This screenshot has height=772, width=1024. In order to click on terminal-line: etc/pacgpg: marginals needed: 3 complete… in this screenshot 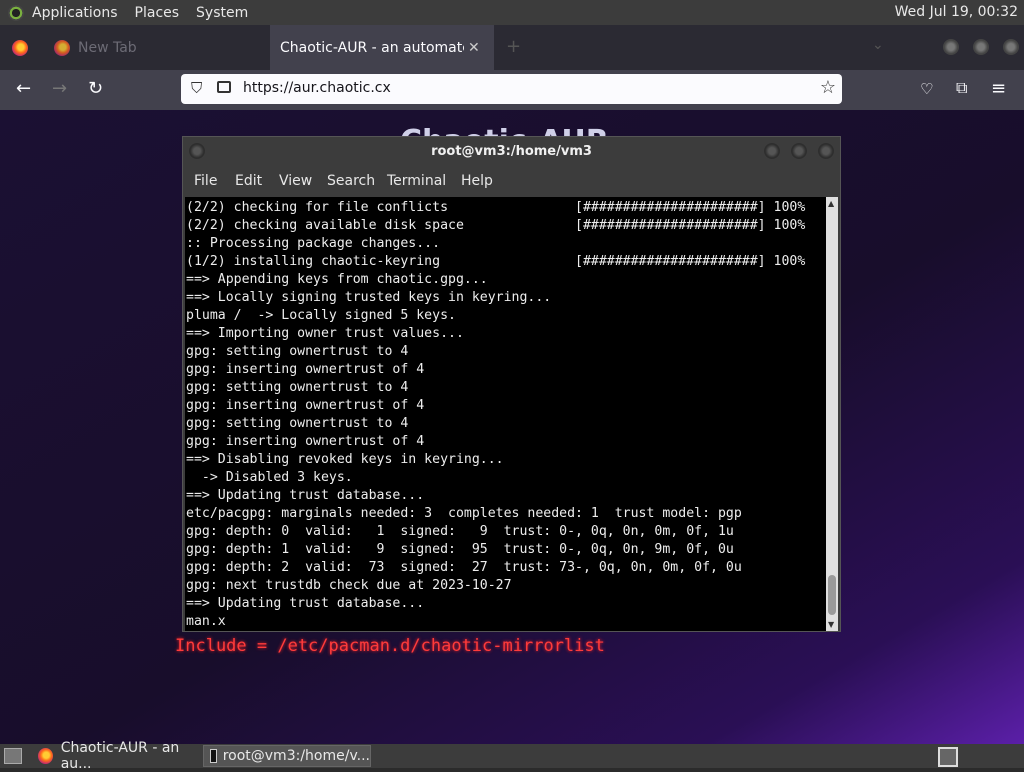, I will do `click(464, 513)`.